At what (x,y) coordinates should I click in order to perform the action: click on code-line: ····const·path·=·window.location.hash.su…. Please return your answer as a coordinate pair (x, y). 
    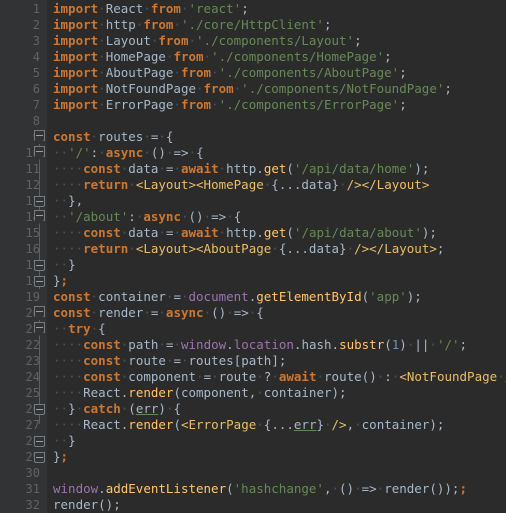
    Looking at the image, I should click on (279, 345).